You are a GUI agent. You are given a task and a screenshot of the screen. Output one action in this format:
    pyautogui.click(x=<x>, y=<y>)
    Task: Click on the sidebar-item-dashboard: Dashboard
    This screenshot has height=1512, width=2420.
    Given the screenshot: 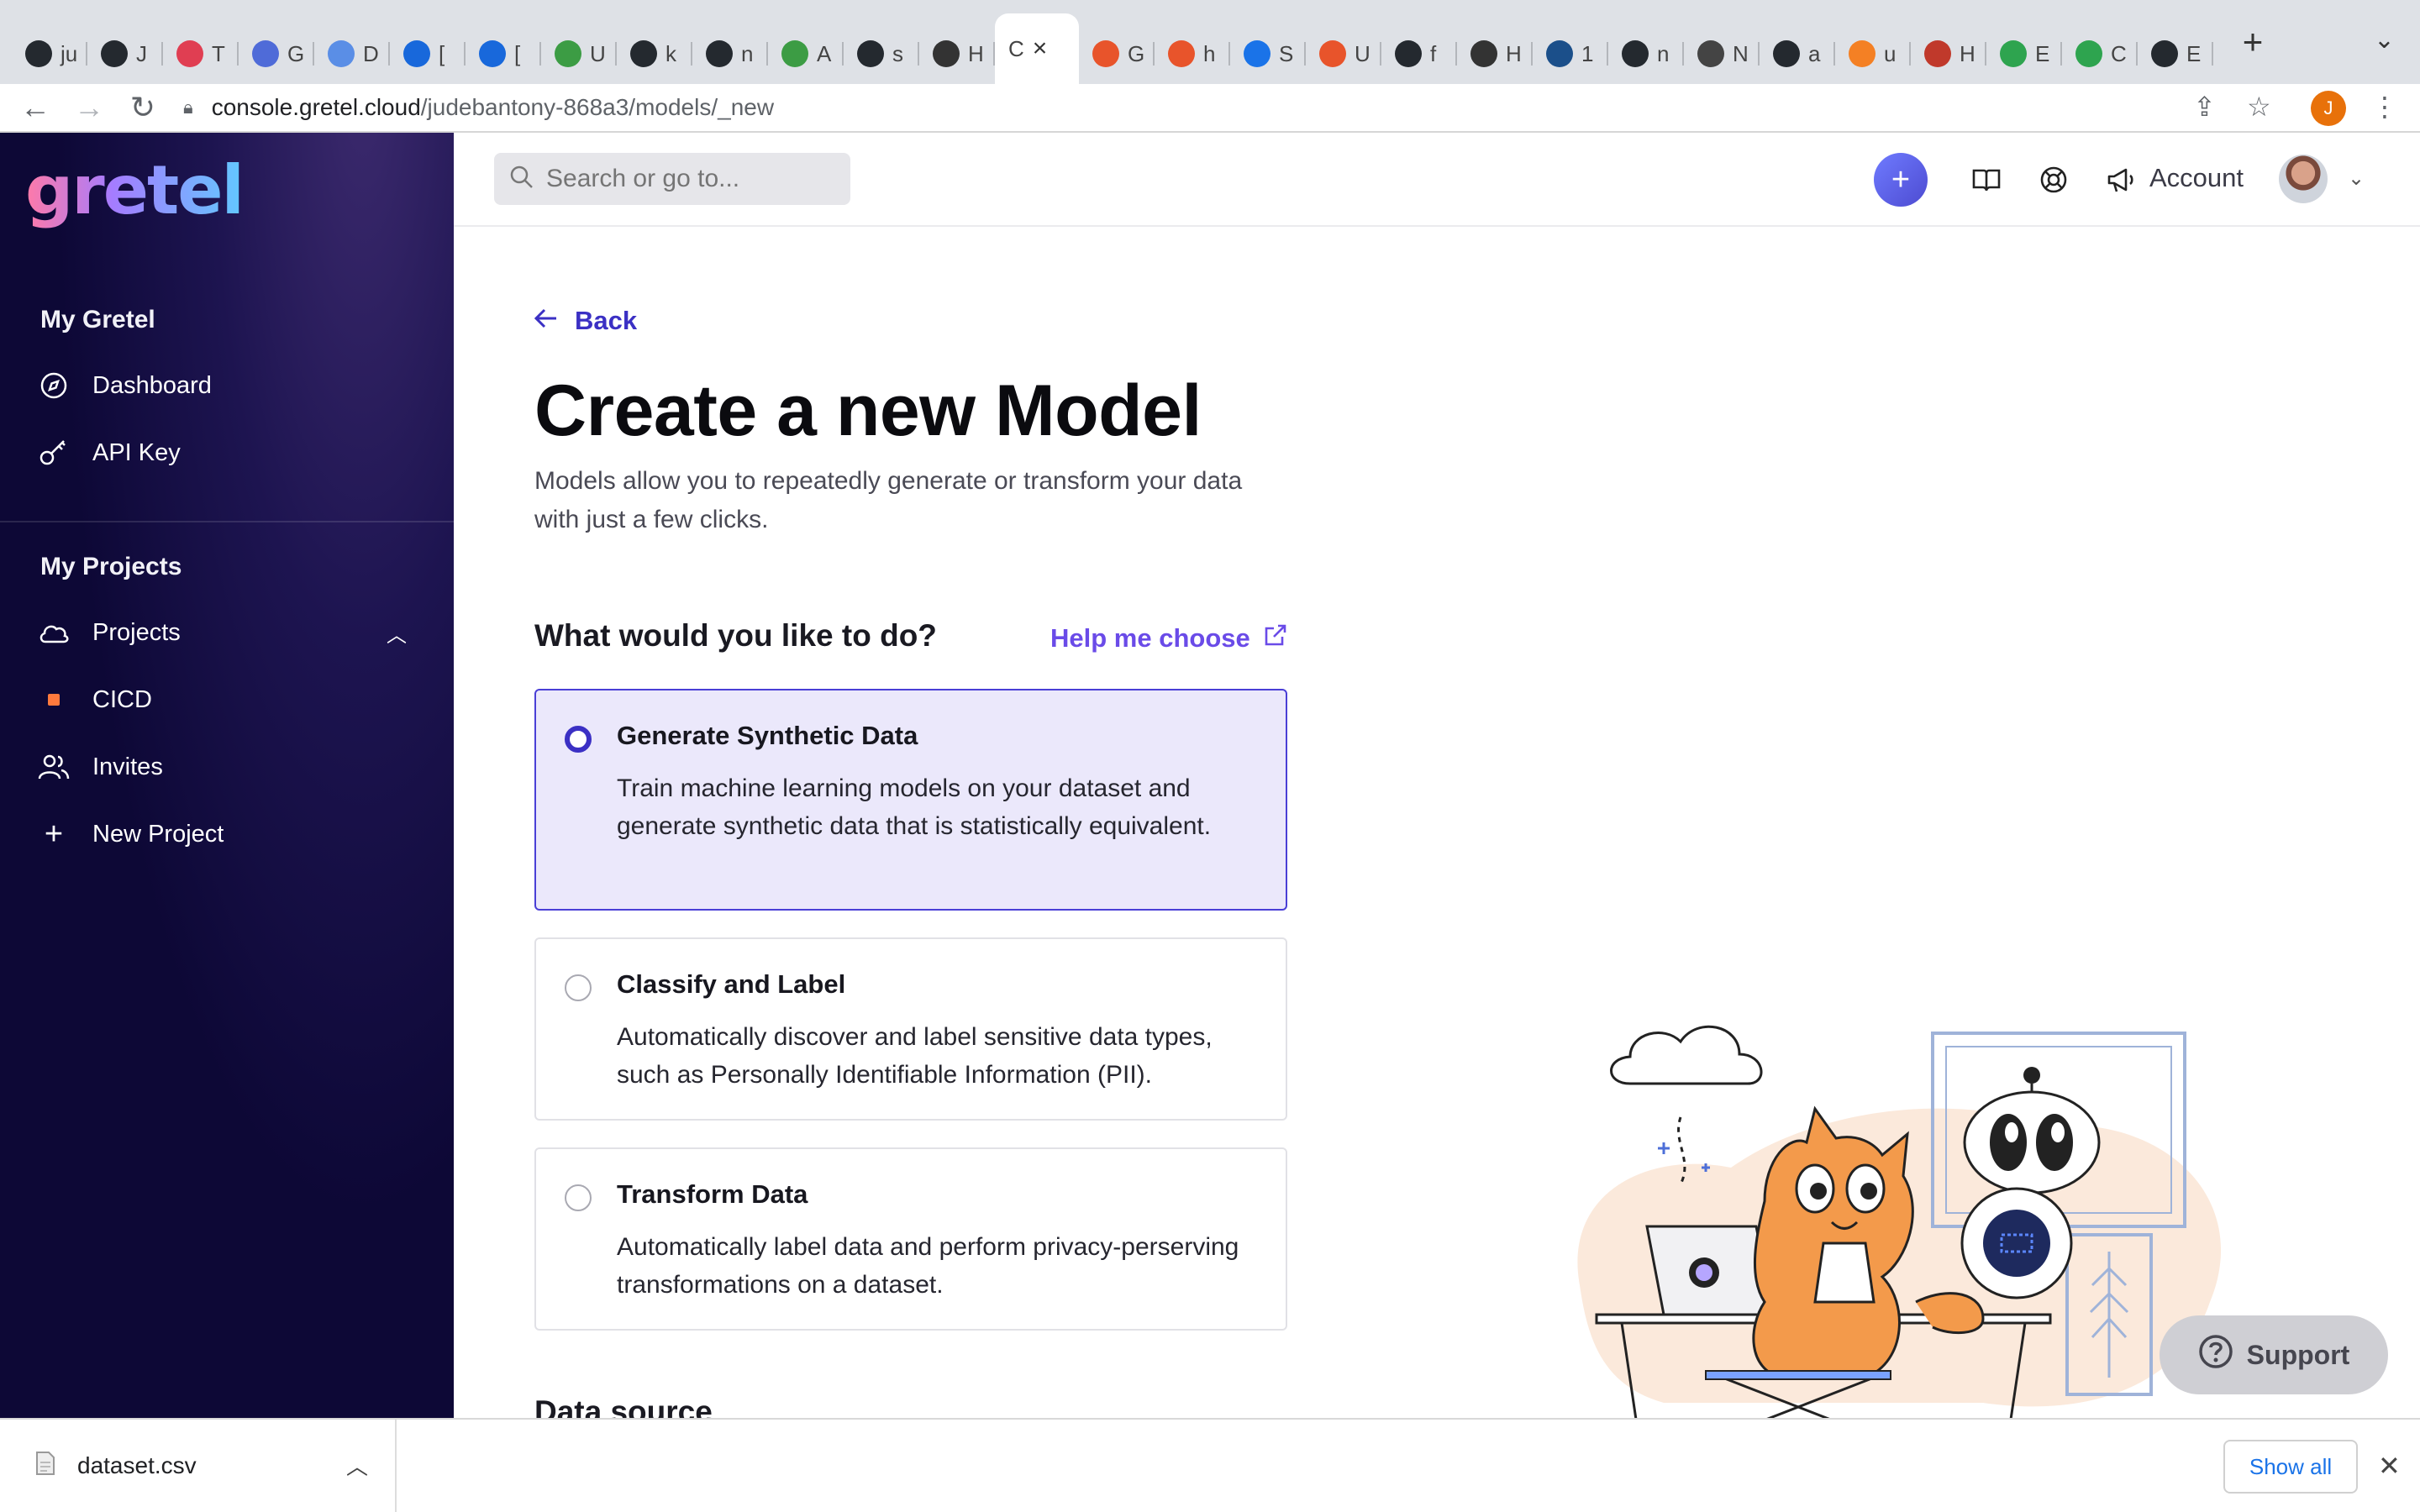 What is the action you would take?
    pyautogui.click(x=231, y=386)
    